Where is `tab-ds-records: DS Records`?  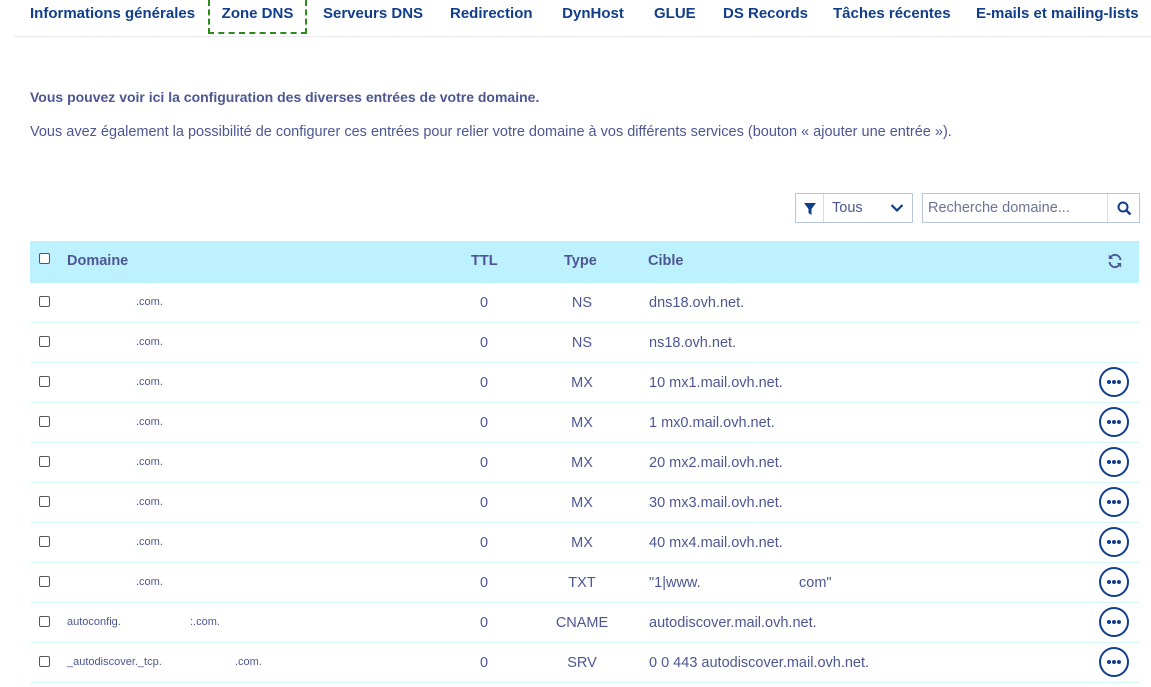
tab-ds-records: DS Records is located at coordinates (765, 17).